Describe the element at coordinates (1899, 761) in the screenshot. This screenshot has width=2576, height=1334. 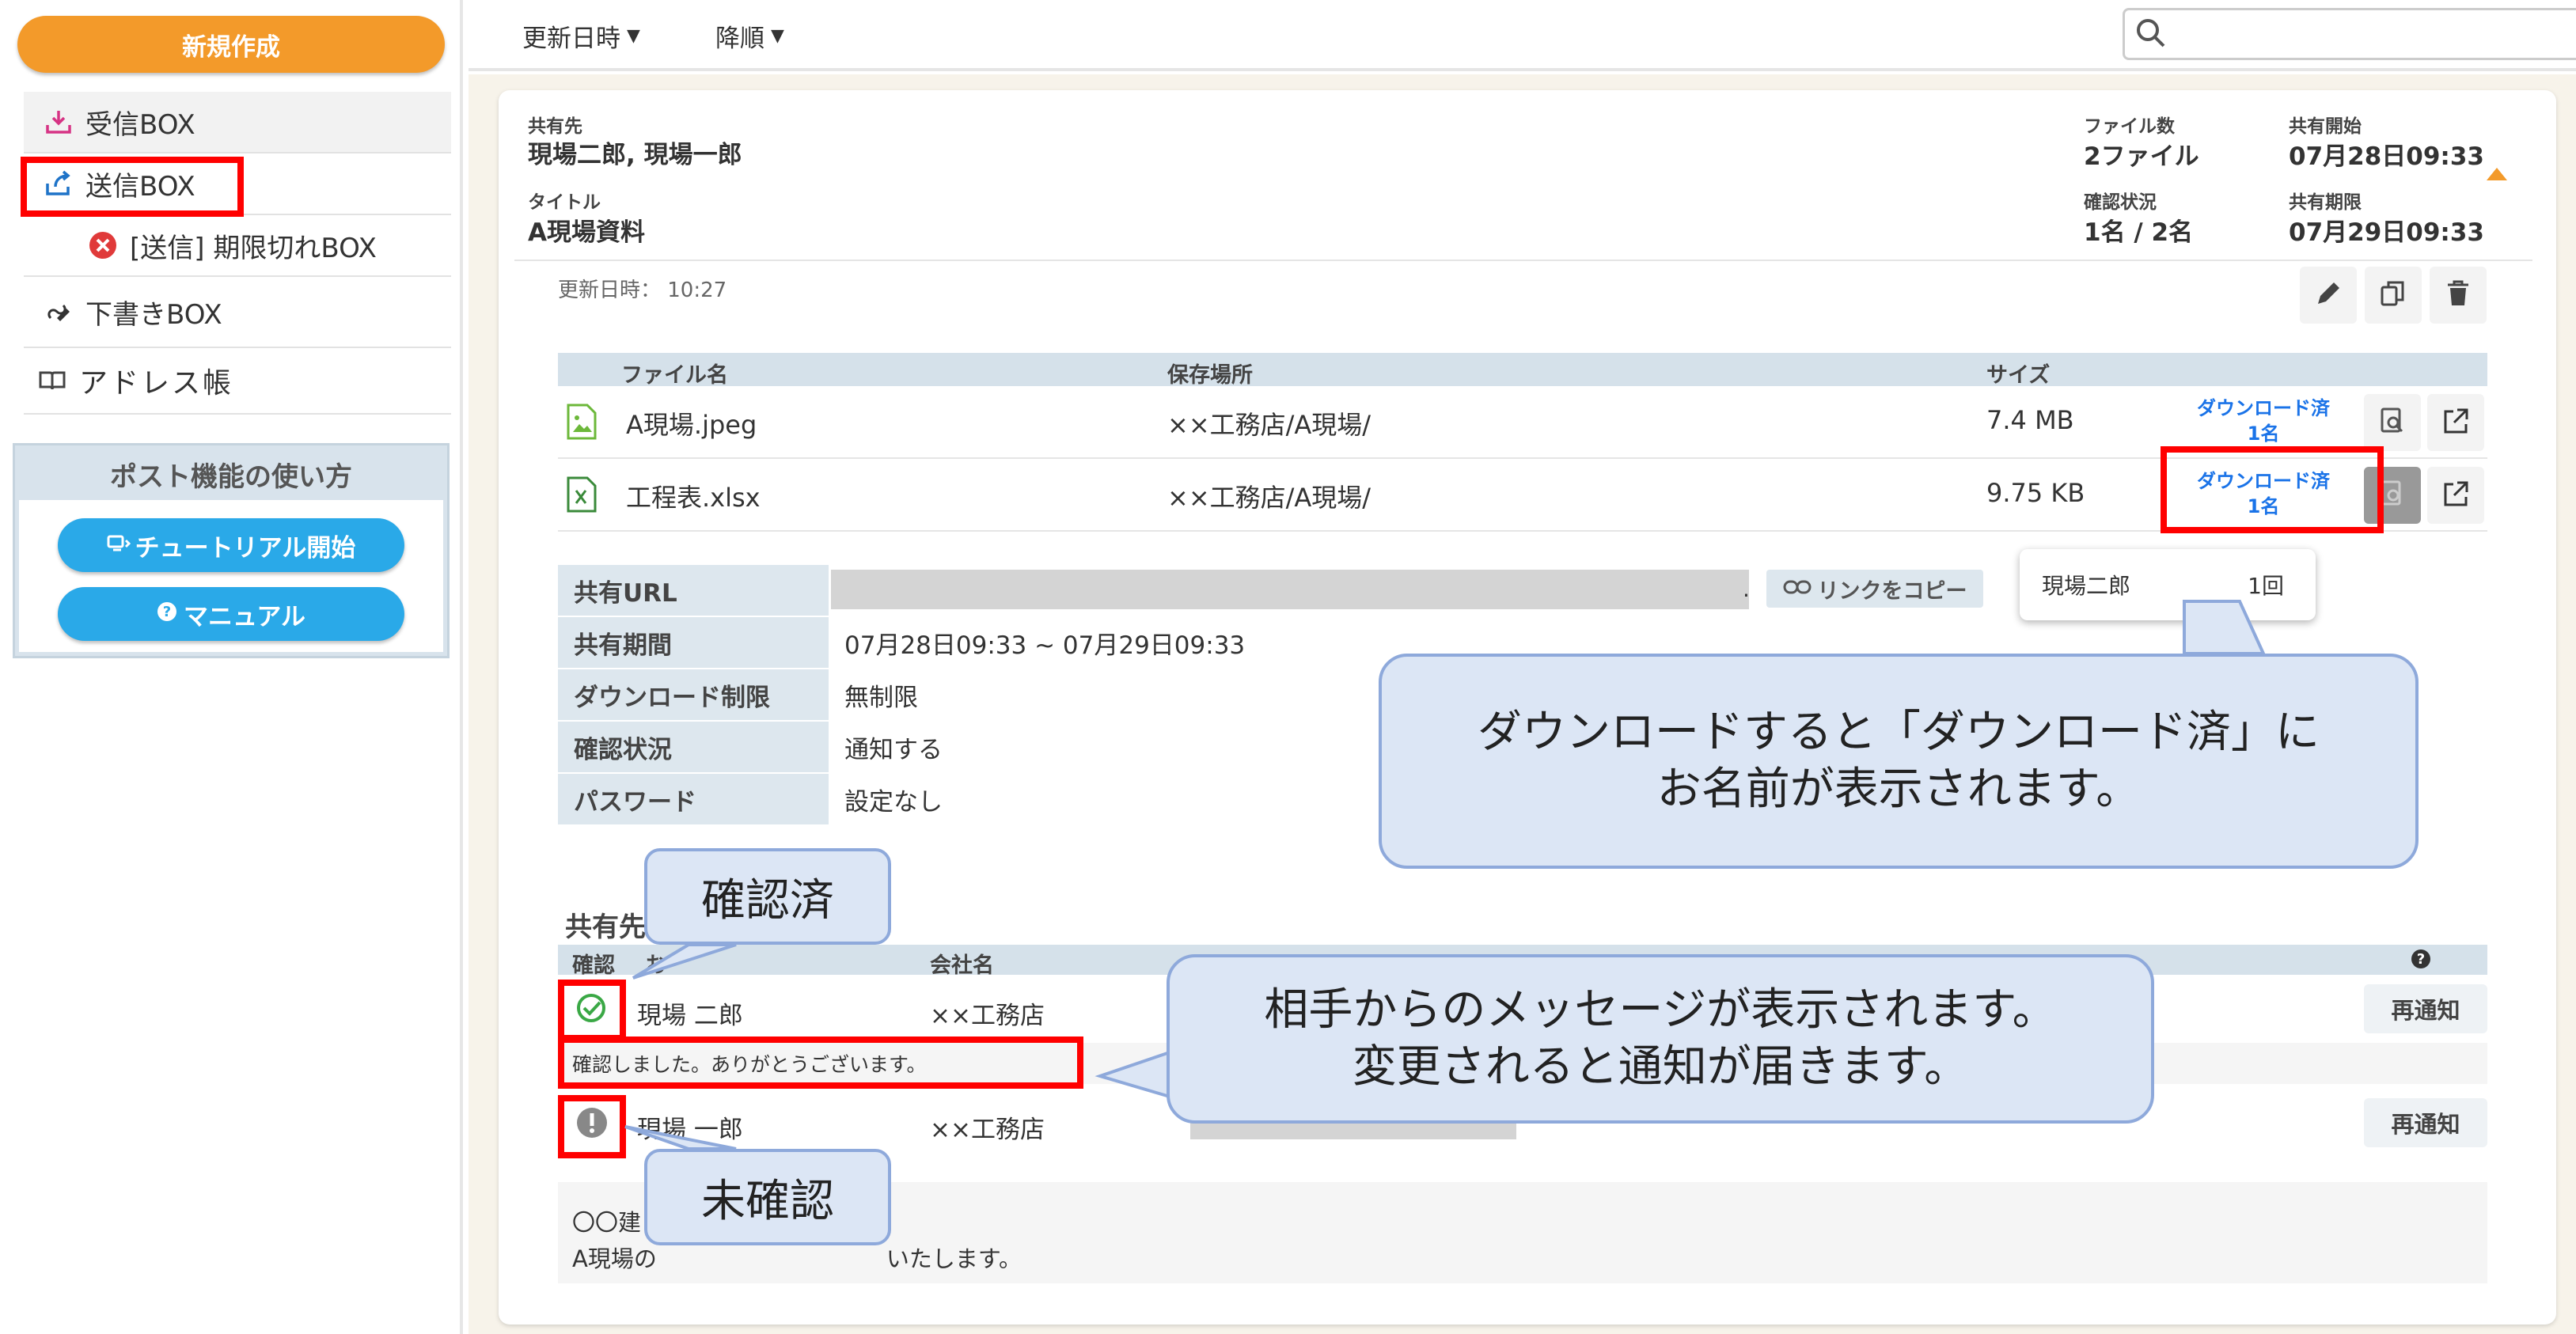
I see `download-callout: ダウンロードすると「ダウンロード済」に お名前が表示されます。` at that location.